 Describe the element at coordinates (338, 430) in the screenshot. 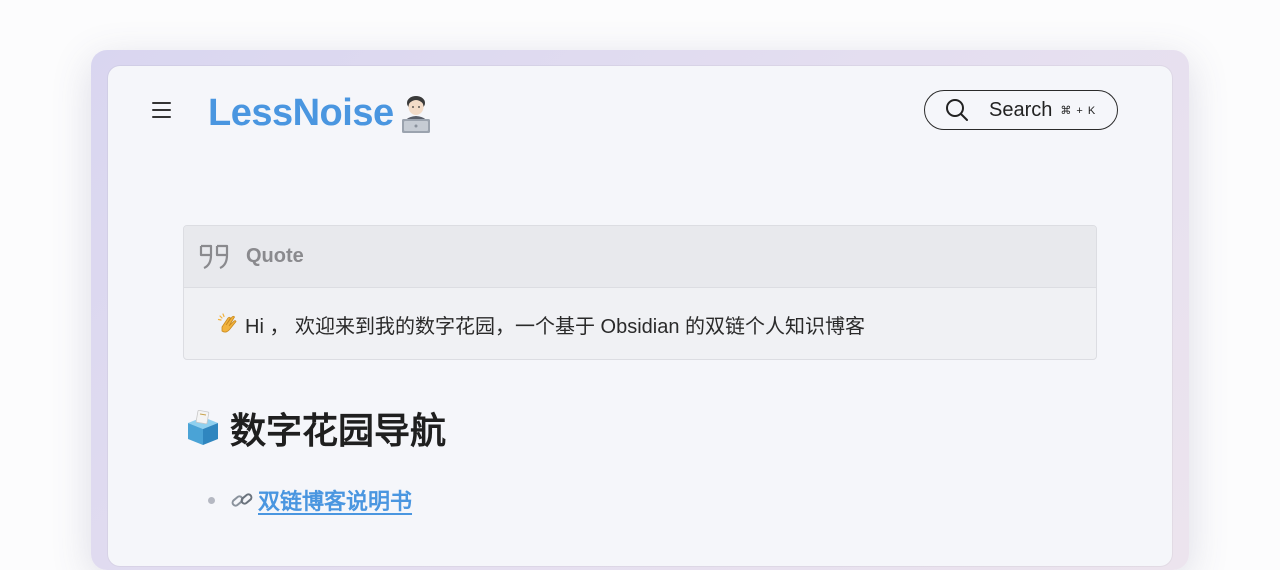

I see `page-heading: 数字花园导航` at that location.